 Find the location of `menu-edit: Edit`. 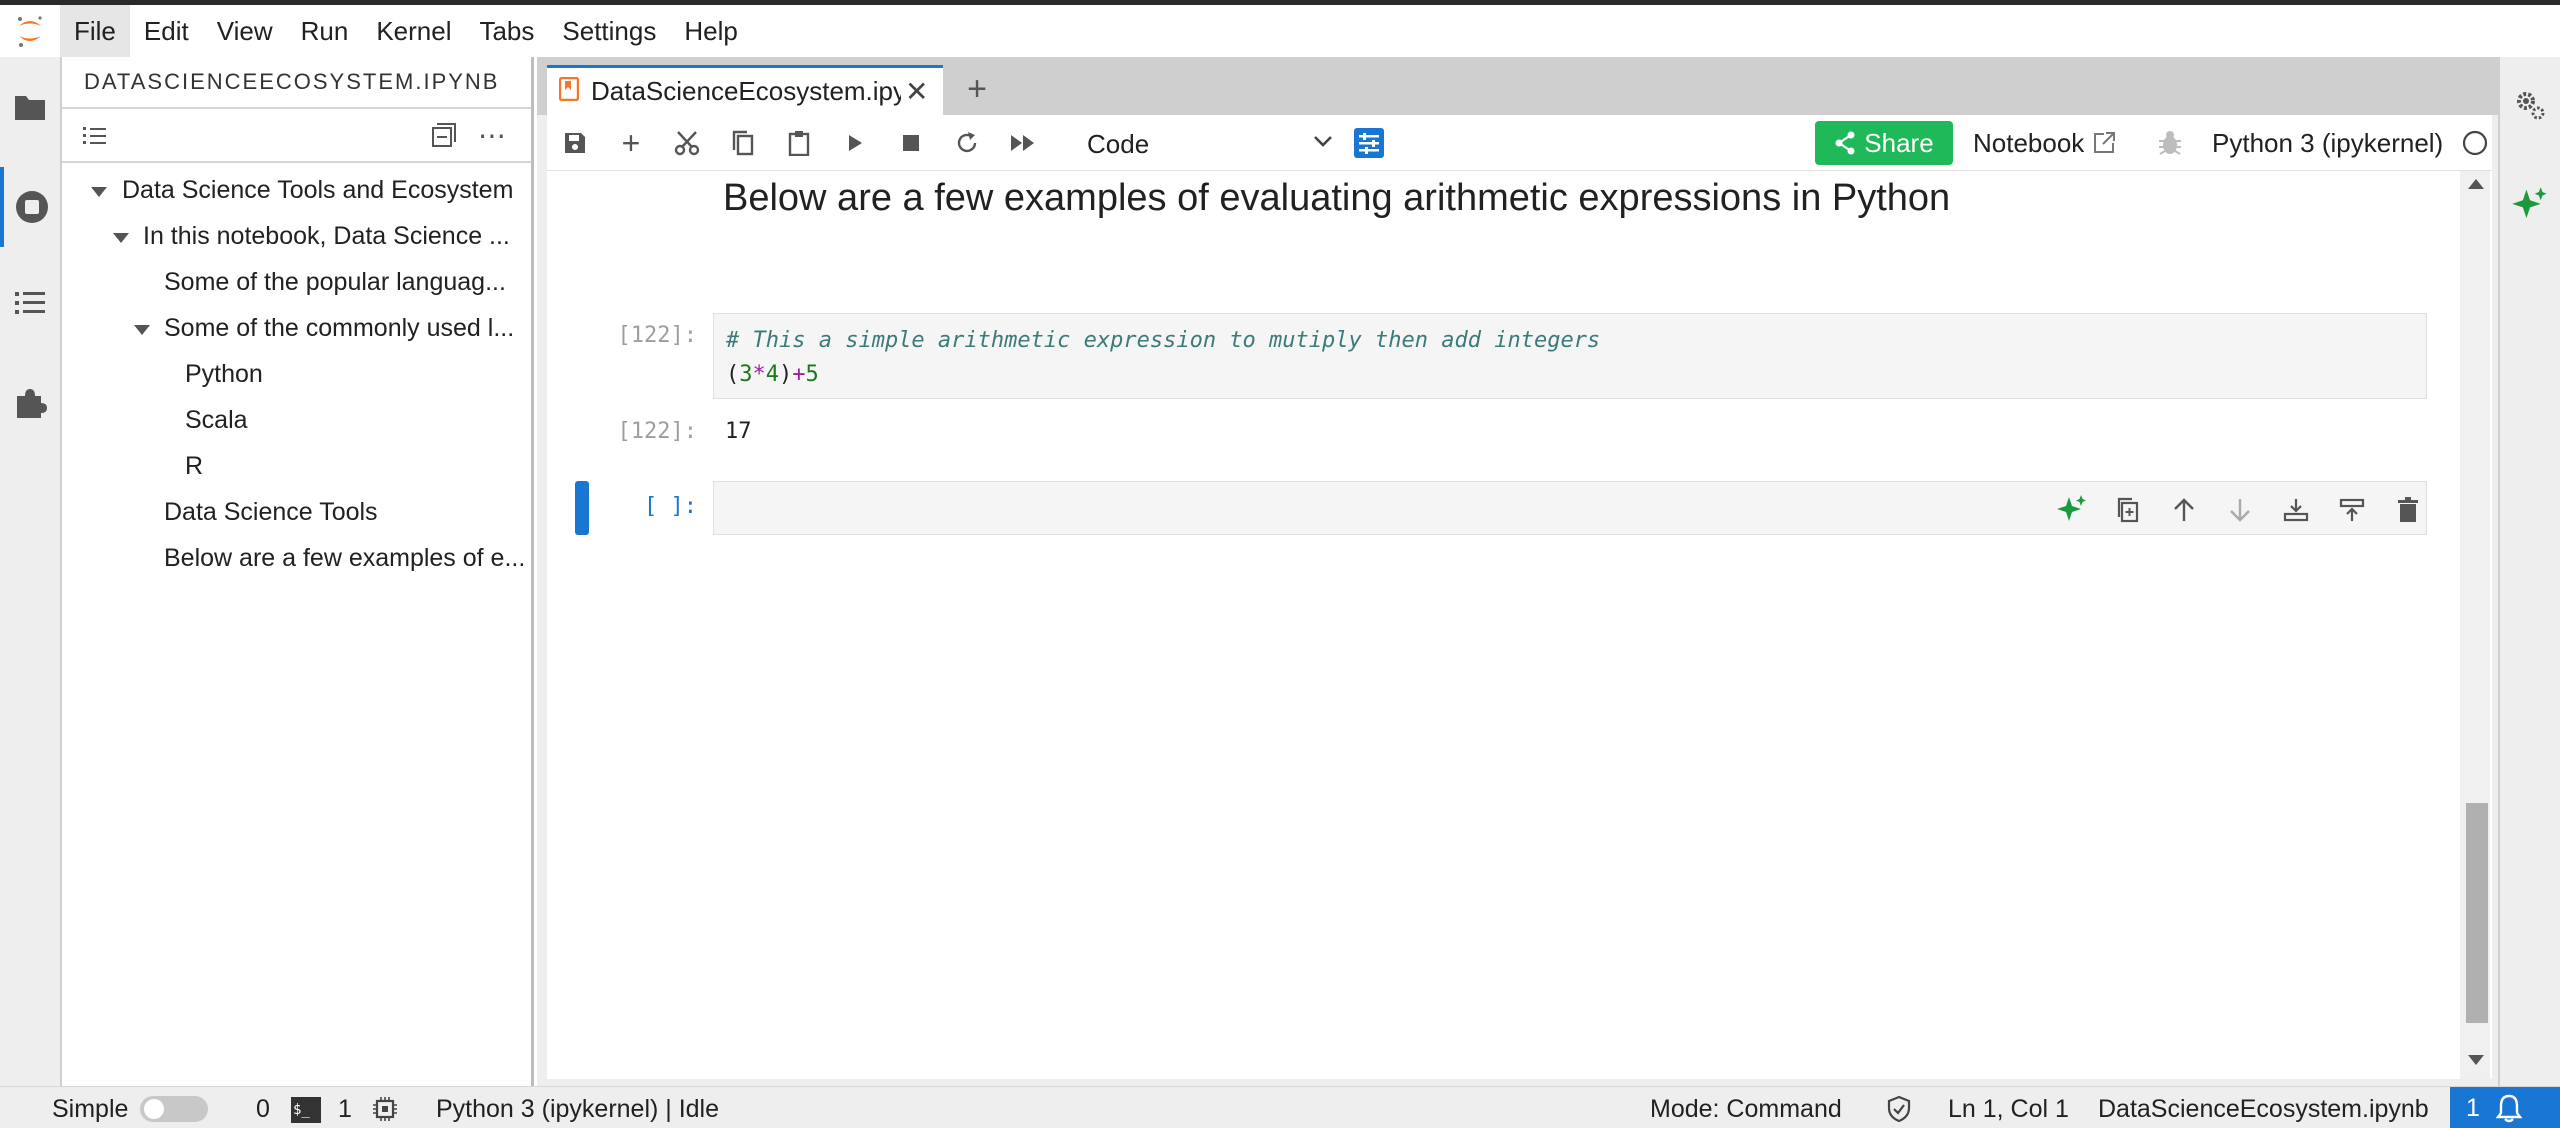

menu-edit: Edit is located at coordinates (166, 31).